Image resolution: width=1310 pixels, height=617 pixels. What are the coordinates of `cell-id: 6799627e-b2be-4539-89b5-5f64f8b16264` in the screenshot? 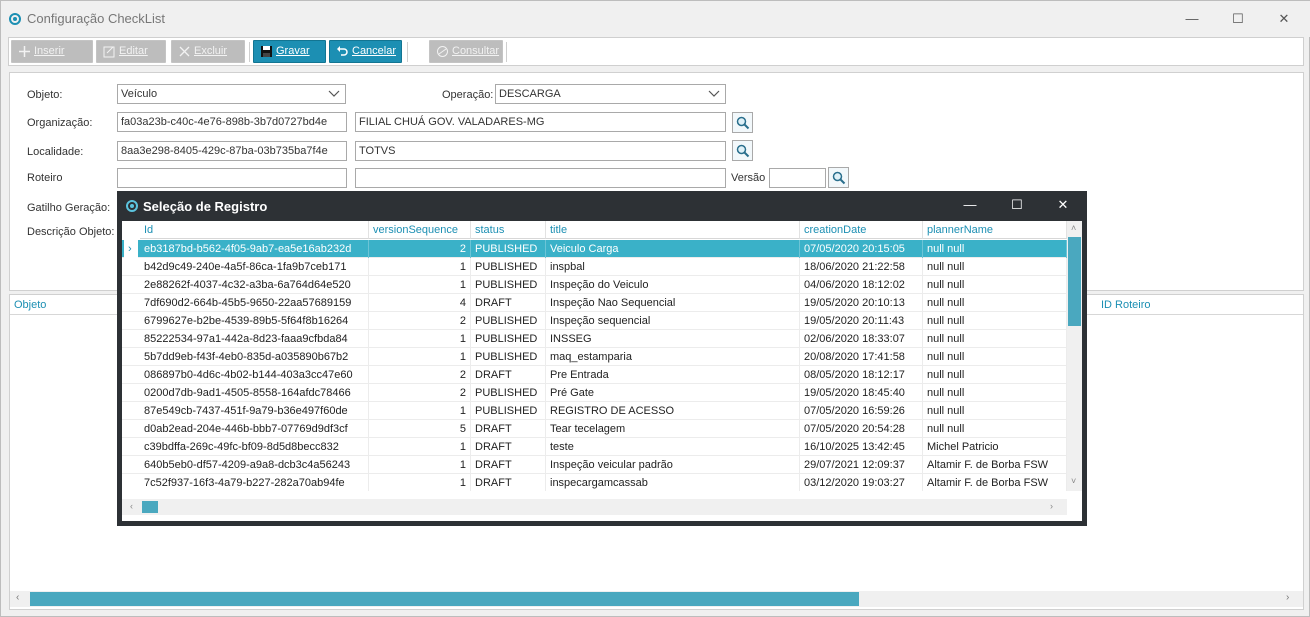 It's located at (254, 321).